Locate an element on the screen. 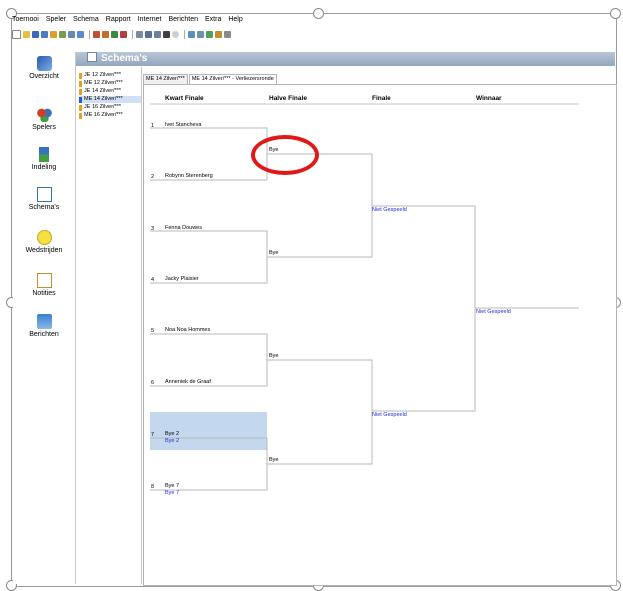  player-subname: Bye 2 is located at coordinates (172, 441).